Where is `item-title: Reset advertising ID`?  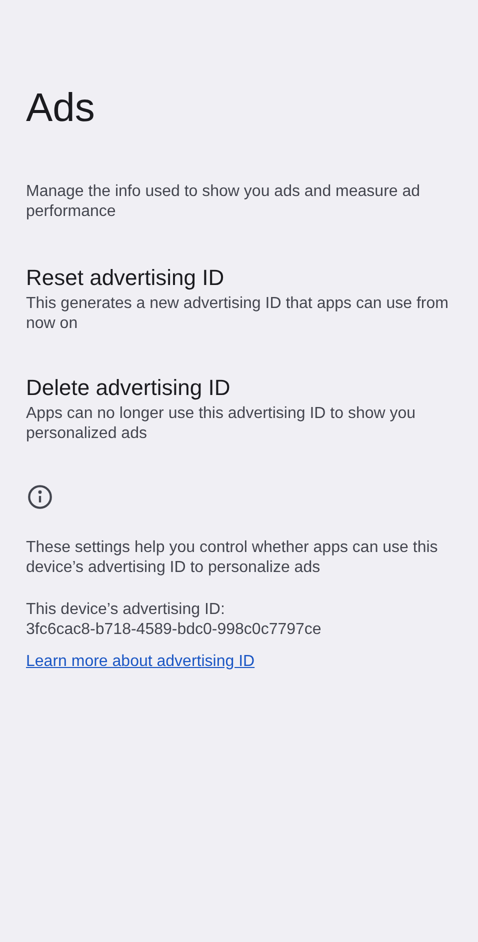
item-title: Reset advertising ID is located at coordinates (126, 278).